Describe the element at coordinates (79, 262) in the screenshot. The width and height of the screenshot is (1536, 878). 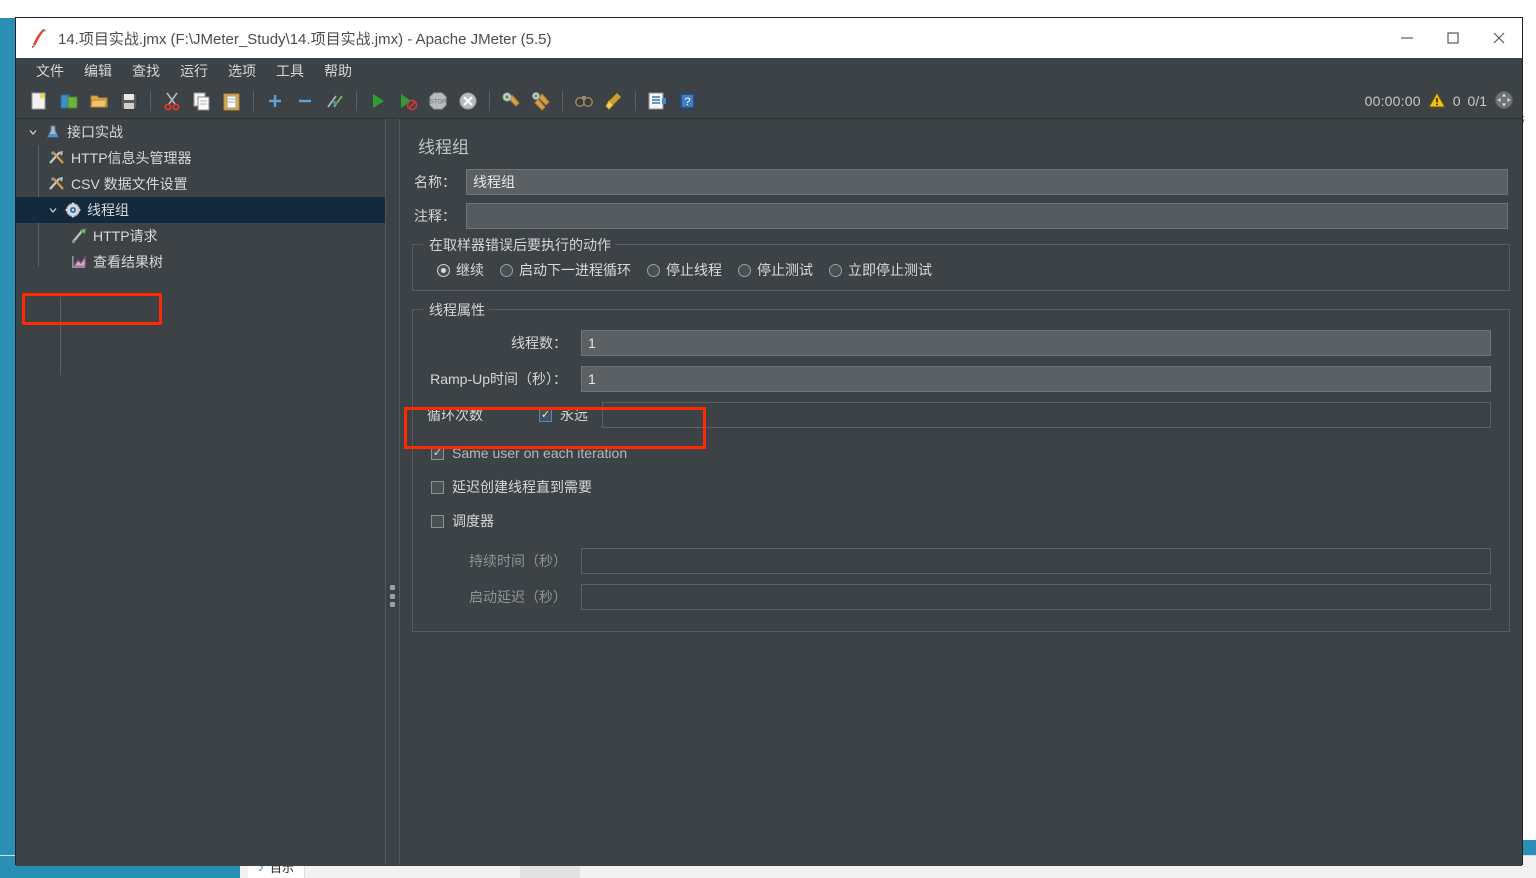
I see `view-results-tree-icon` at that location.